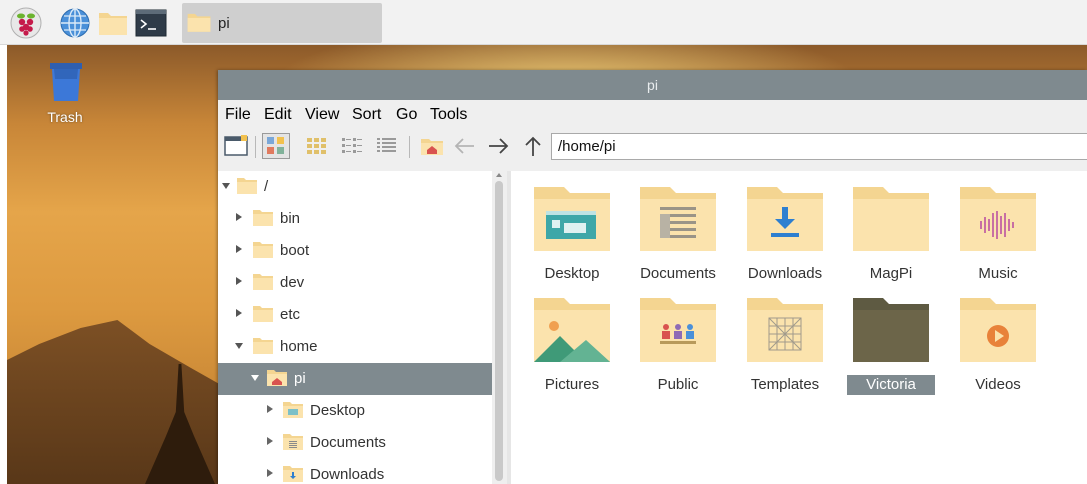  Describe the element at coordinates (572, 273) in the screenshot. I see `folder-label: Desktop` at that location.